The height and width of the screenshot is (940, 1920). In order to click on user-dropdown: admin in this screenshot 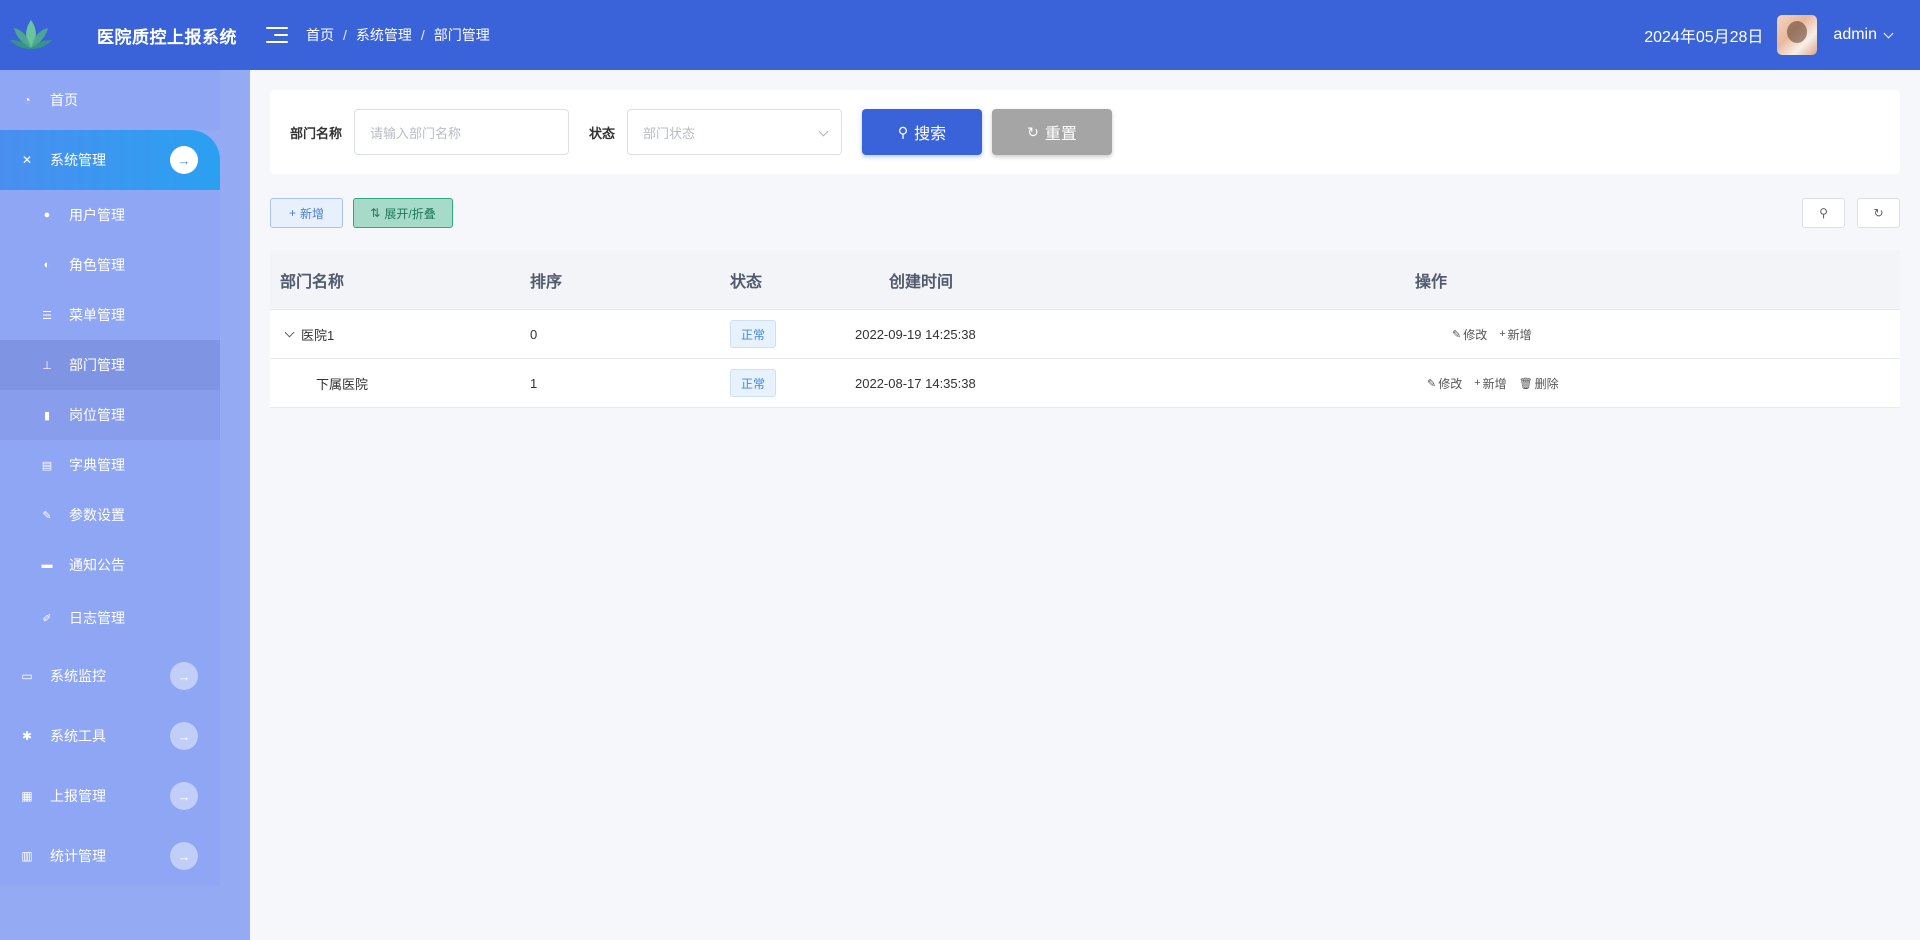, I will do `click(1863, 35)`.